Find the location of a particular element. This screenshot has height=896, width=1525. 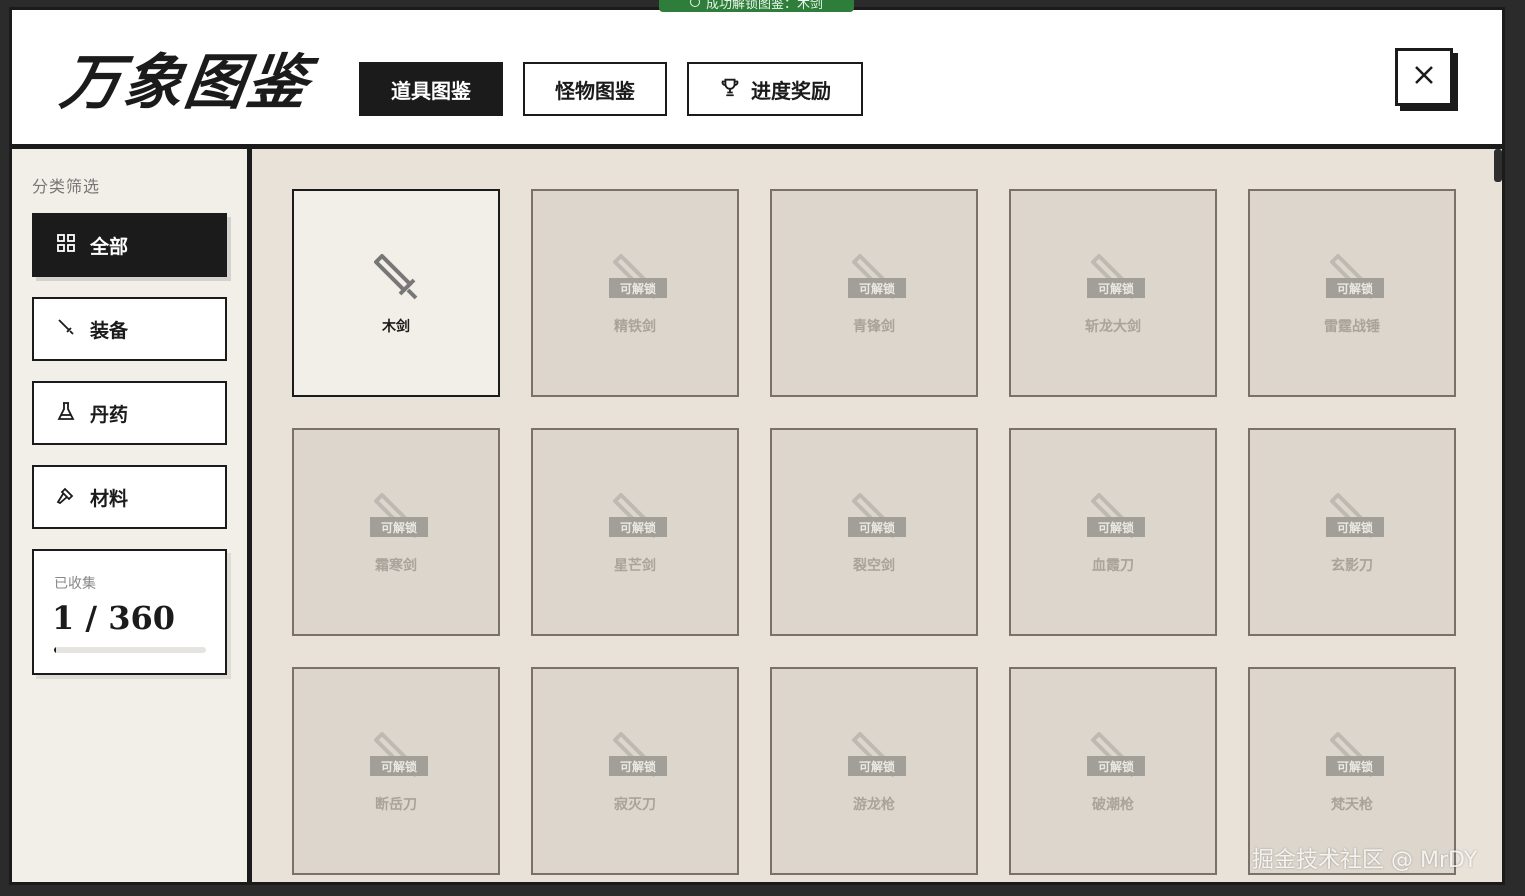

item-card: 可解锁 青锋剑 is located at coordinates (874, 293).